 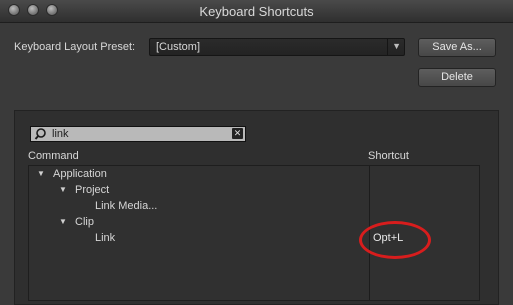 I want to click on search-input: link, so click(x=60, y=134).